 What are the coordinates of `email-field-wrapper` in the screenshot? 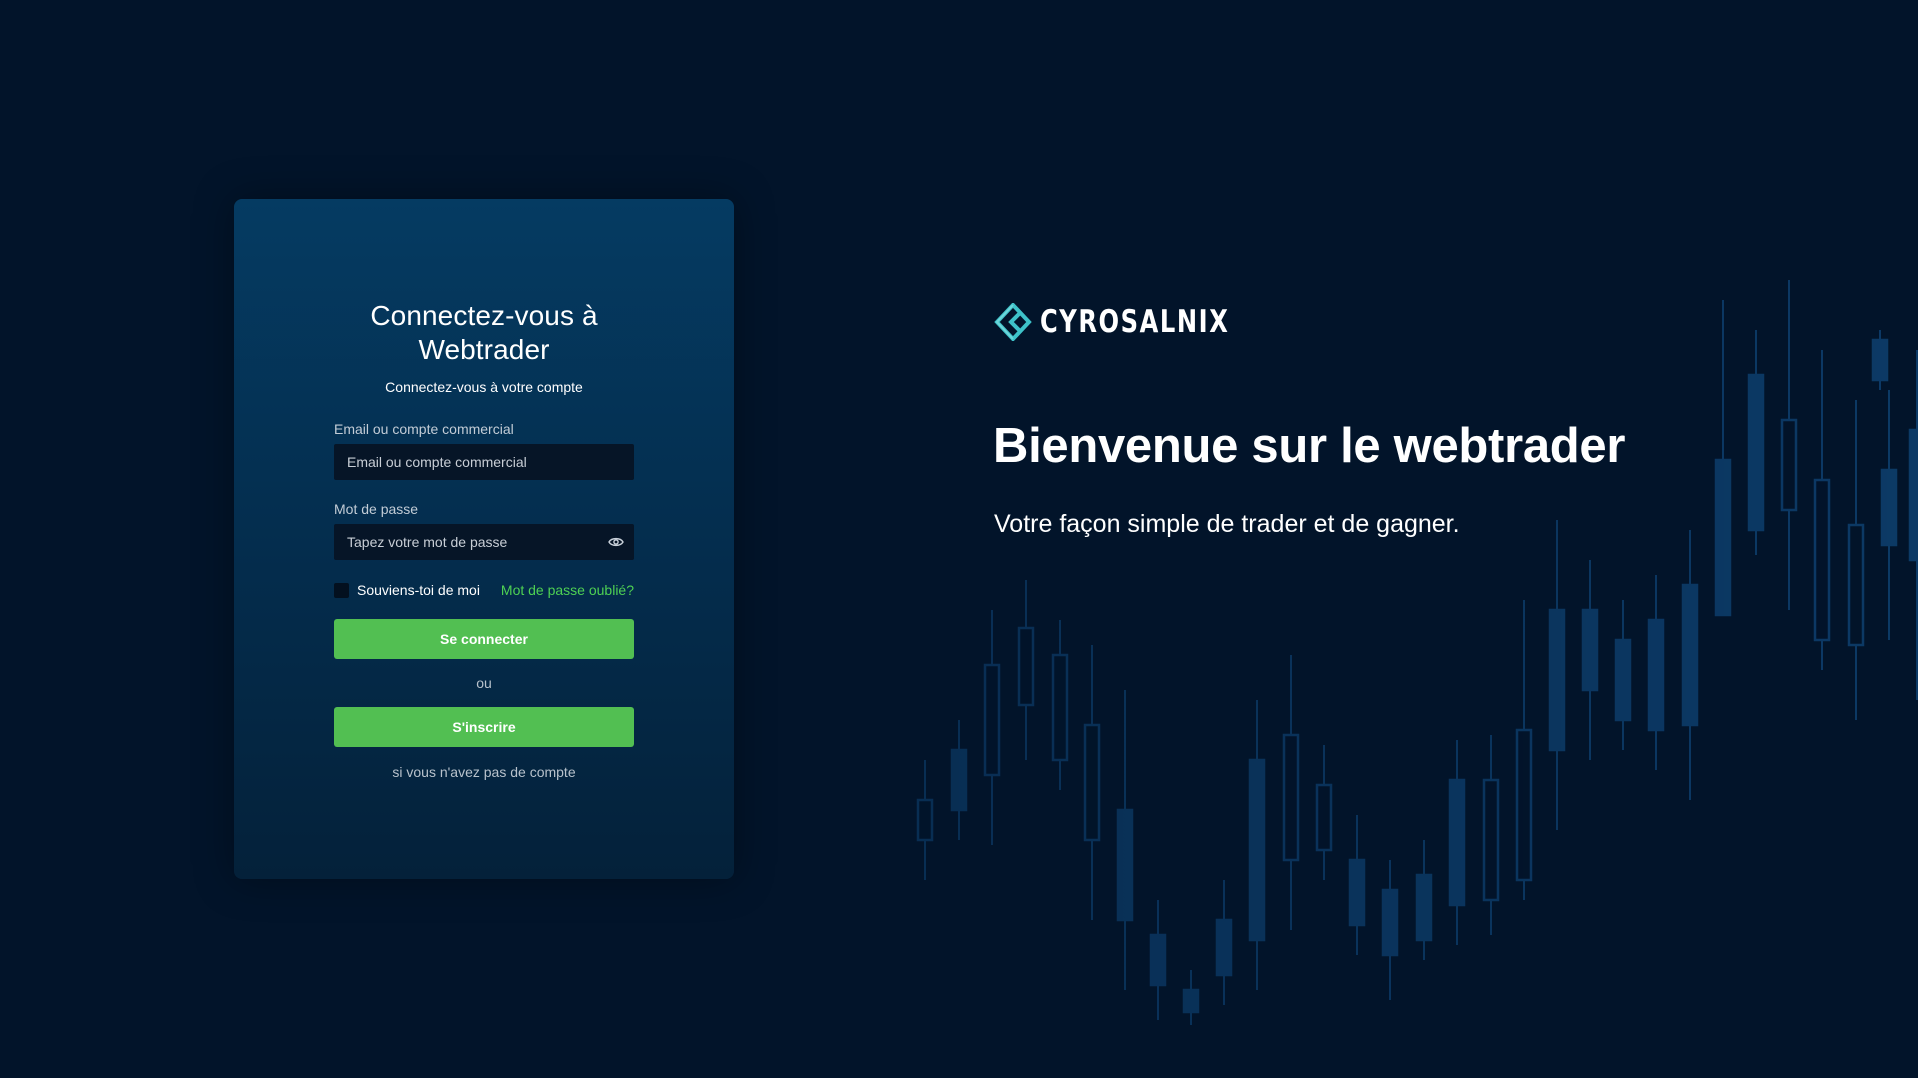 It's located at (484, 462).